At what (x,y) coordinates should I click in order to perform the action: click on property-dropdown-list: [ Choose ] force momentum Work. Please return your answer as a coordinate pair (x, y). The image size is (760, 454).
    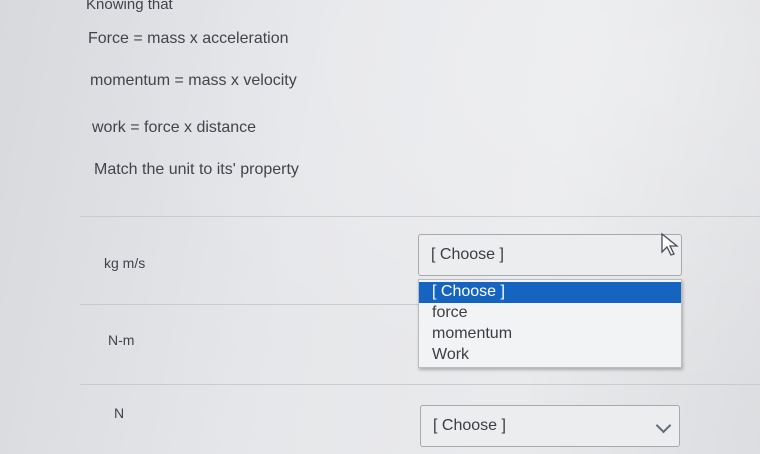
    Looking at the image, I should click on (550, 323).